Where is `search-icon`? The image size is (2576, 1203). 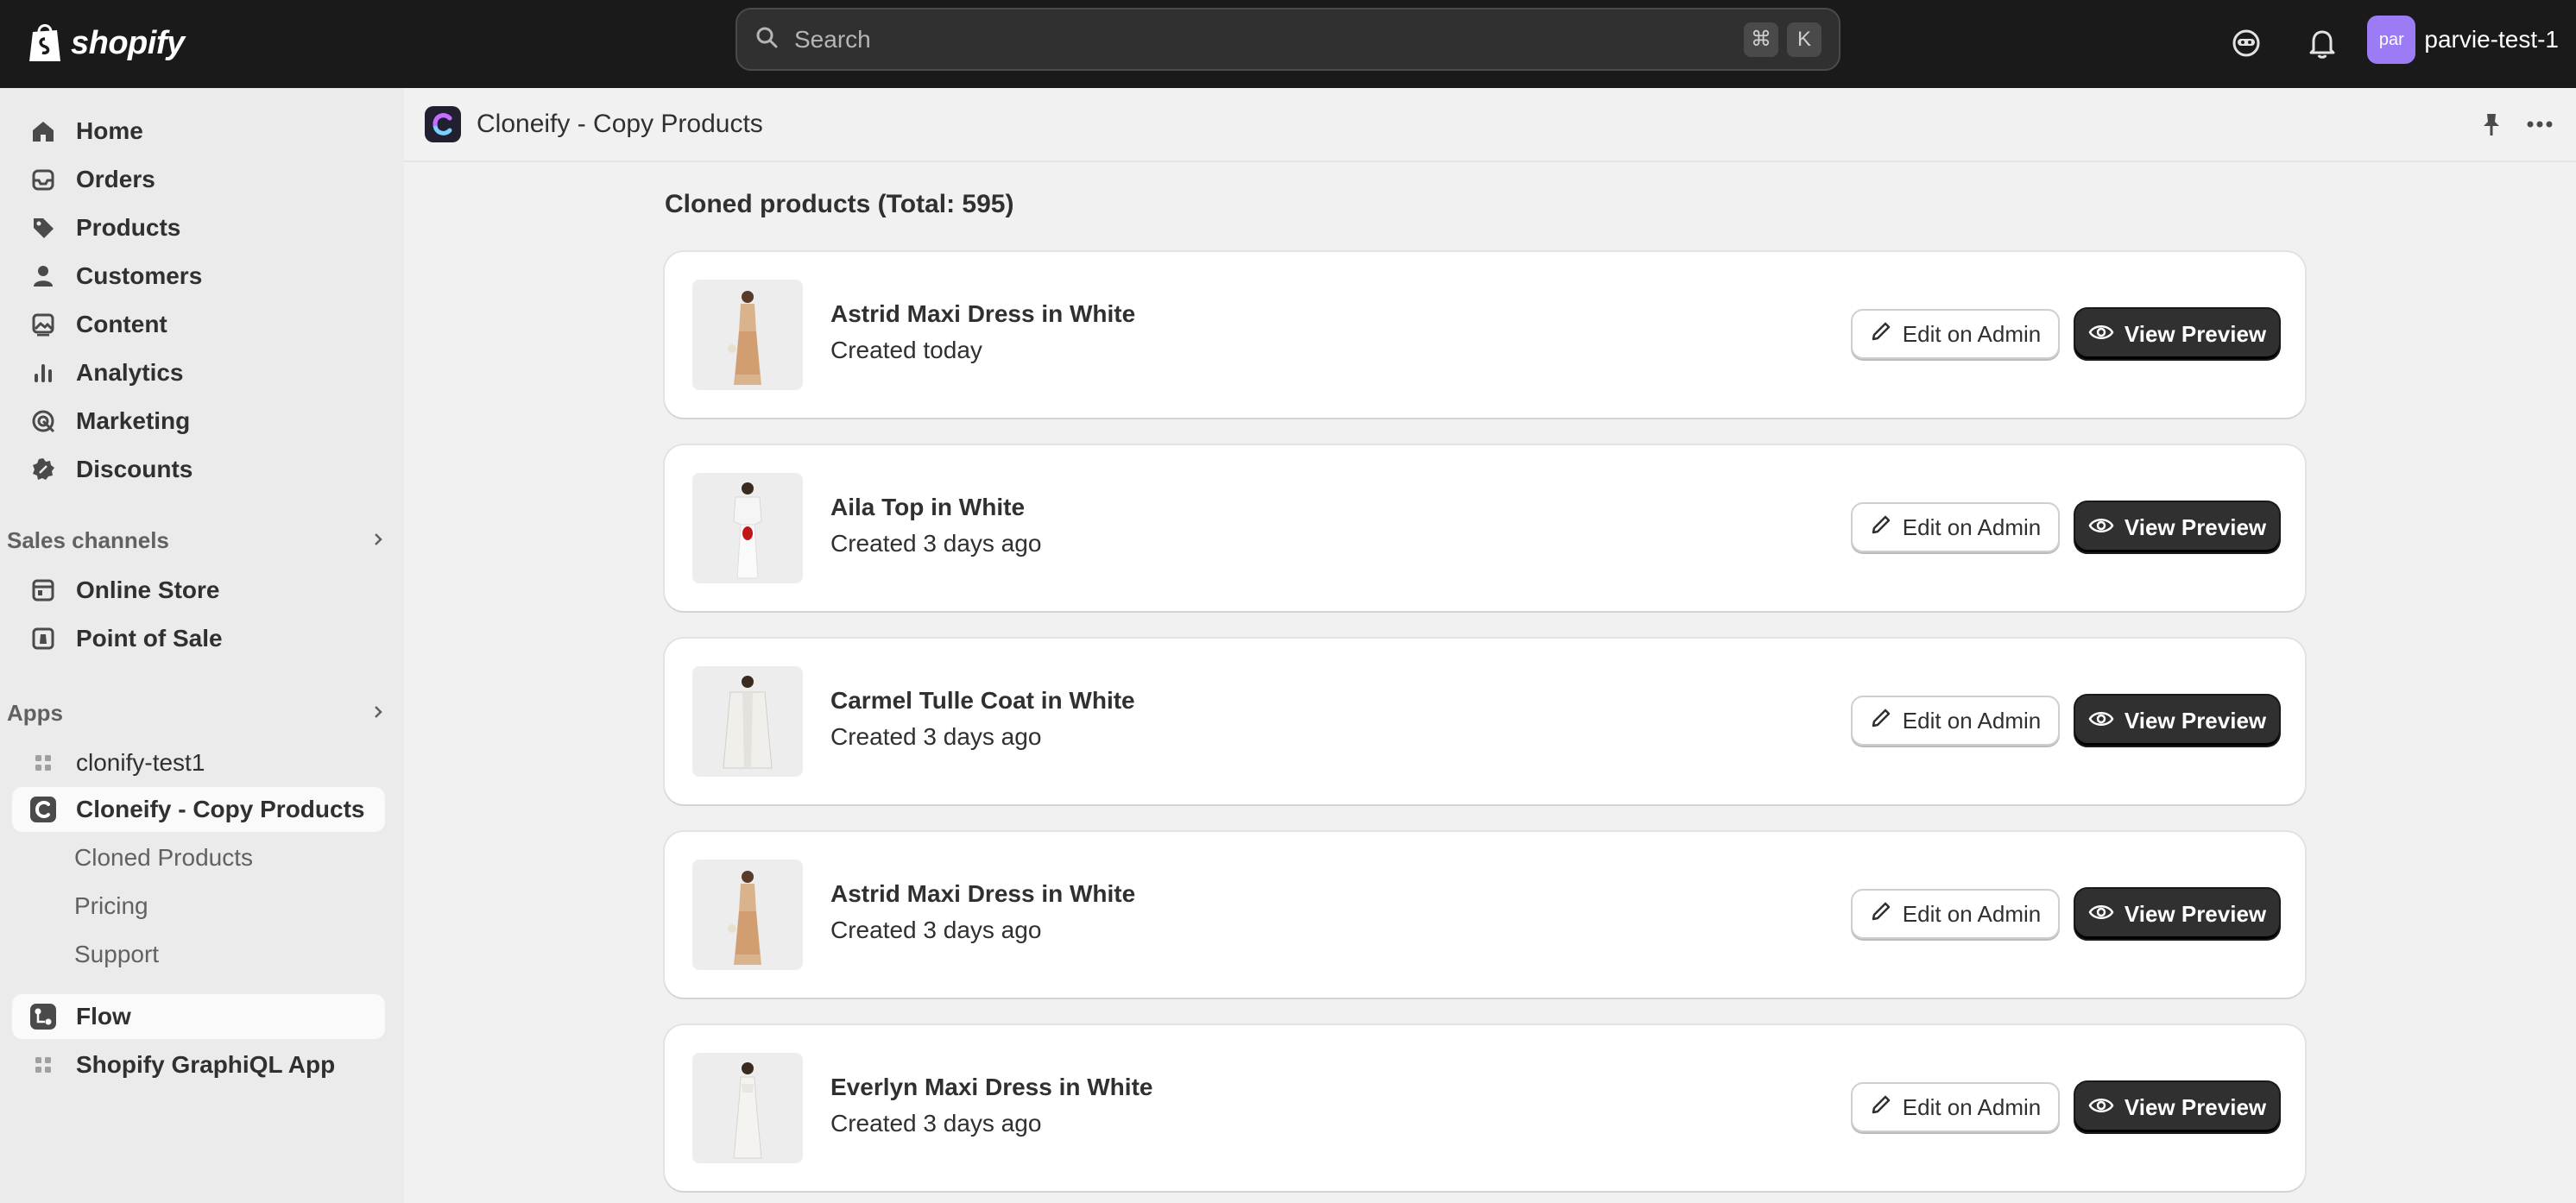 search-icon is located at coordinates (766, 39).